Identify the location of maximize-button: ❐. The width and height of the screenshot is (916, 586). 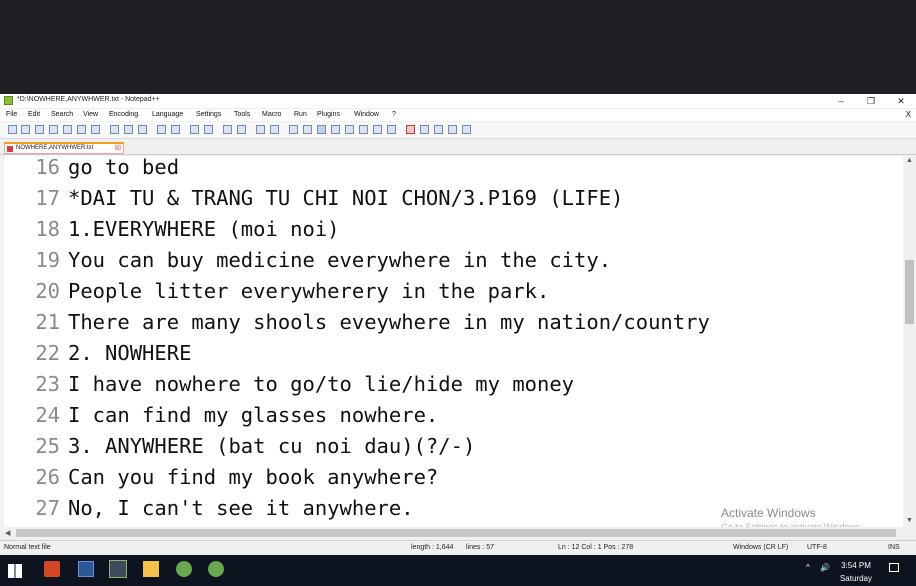
(871, 101).